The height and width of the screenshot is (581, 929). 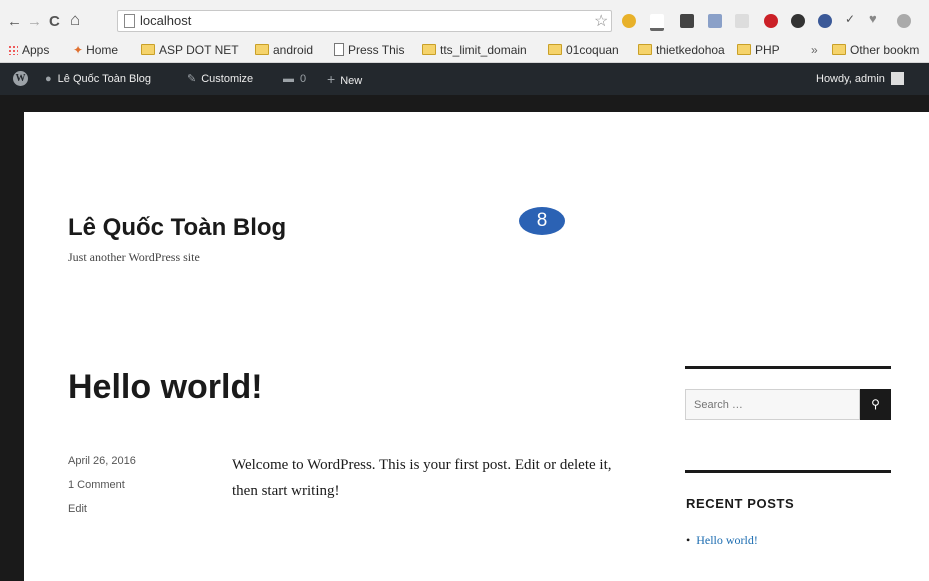 What do you see at coordinates (814, 50) in the screenshot?
I see `bookmarks-overflow-button: »` at bounding box center [814, 50].